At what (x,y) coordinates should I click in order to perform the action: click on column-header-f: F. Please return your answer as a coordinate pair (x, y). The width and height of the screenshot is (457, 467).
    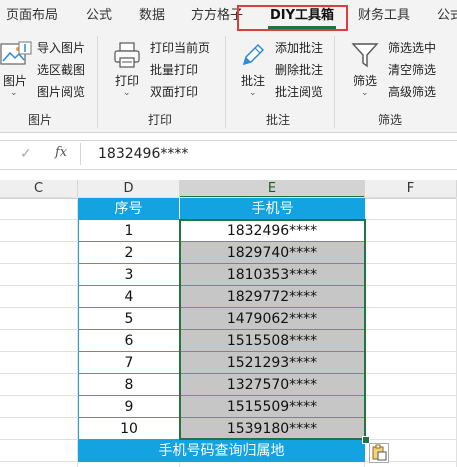
    Looking at the image, I should click on (411, 189).